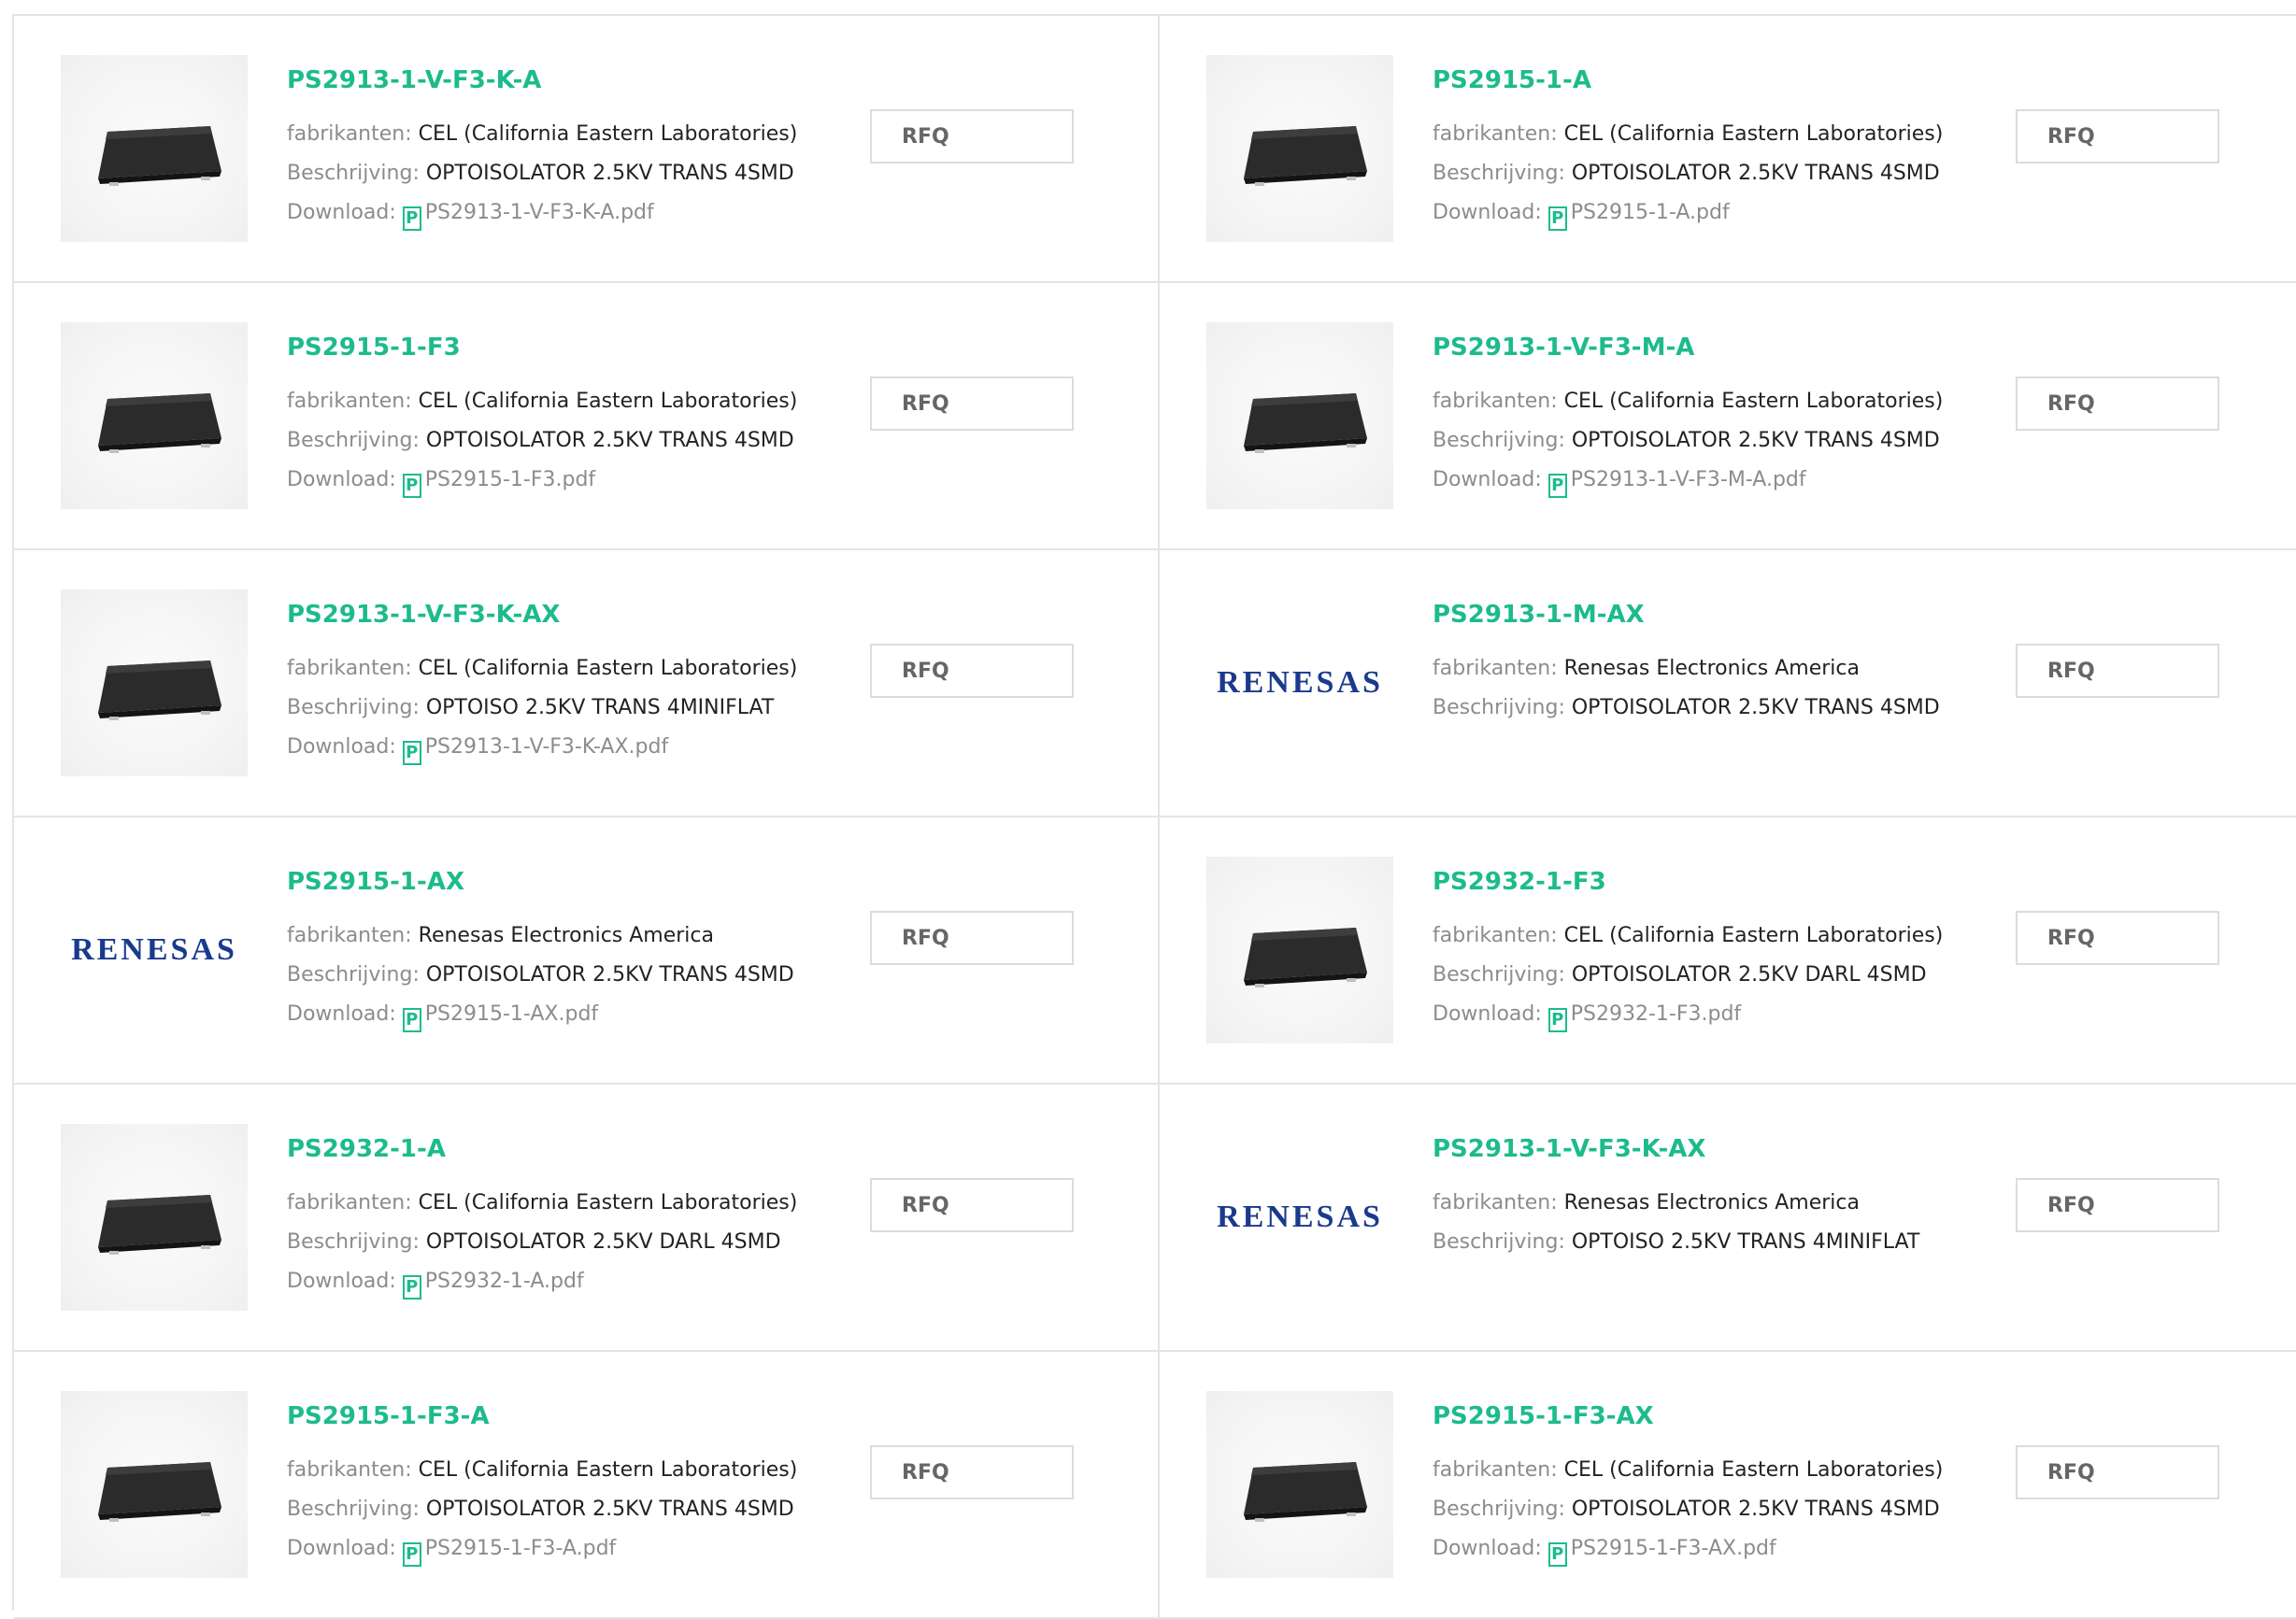  I want to click on datasheet-link: PS2915-1-F3-A.pdf, so click(521, 1548).